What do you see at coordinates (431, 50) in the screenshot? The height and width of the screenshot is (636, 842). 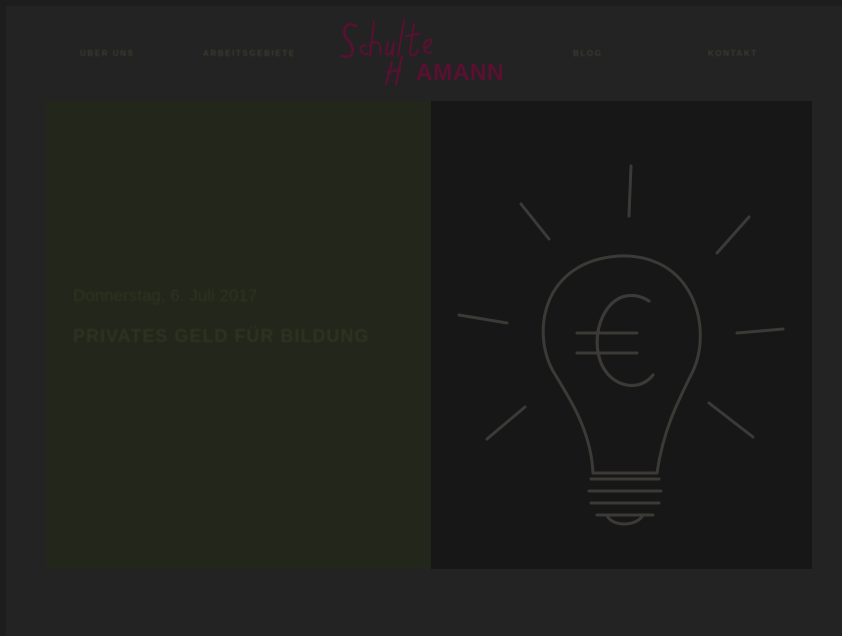 I see `site-logo: AMANN` at bounding box center [431, 50].